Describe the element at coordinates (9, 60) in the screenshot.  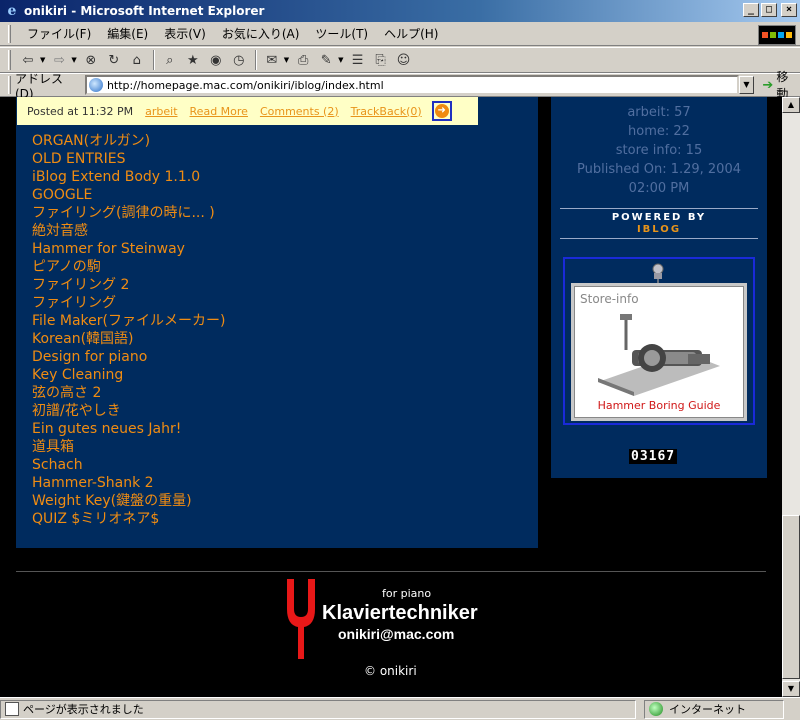
I see `toolbar-grip` at that location.